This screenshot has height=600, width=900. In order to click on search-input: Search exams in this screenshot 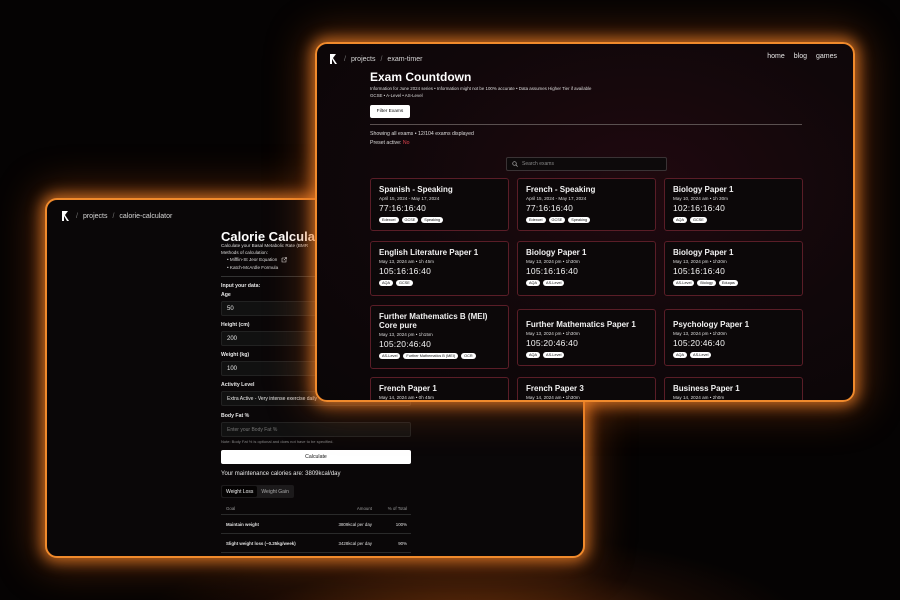, I will do `click(586, 164)`.